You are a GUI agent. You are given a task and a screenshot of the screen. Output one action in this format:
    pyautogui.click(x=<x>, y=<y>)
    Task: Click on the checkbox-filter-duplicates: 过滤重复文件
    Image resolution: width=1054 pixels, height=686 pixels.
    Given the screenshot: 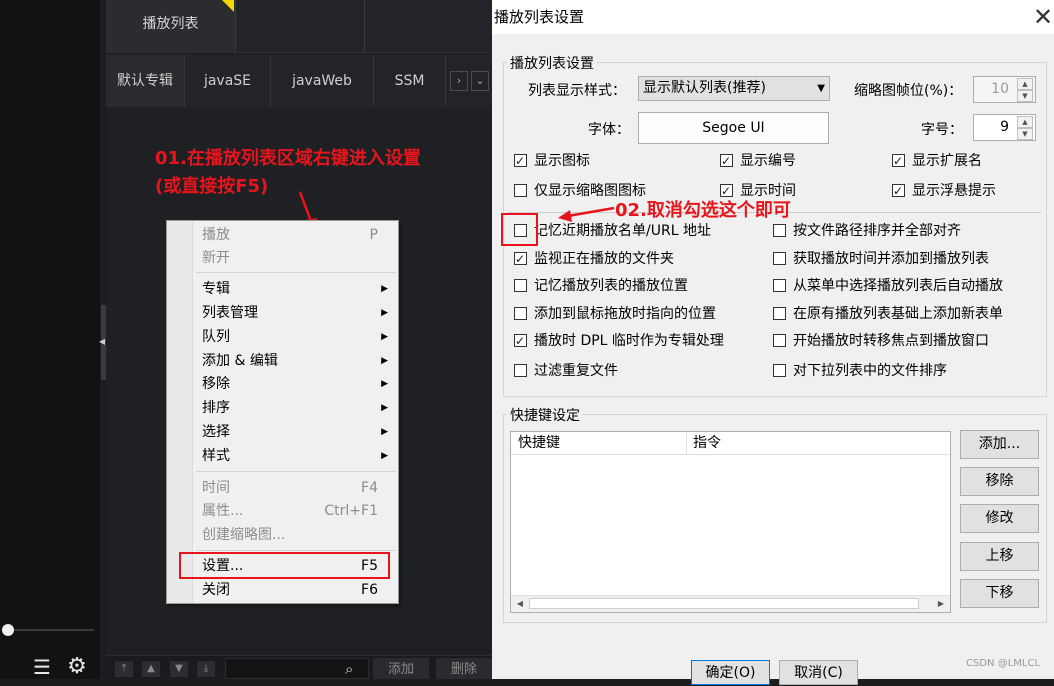 What is the action you would take?
    pyautogui.click(x=639, y=371)
    